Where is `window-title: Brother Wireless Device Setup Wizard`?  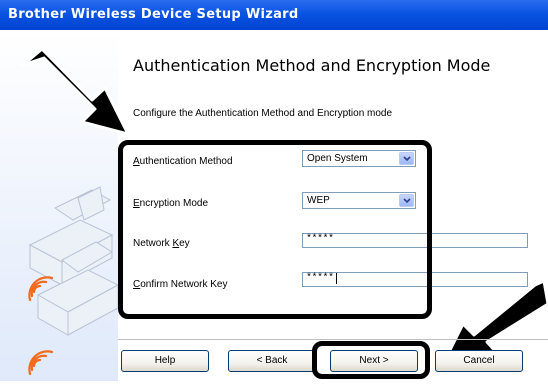
window-title: Brother Wireless Device Setup Wizard is located at coordinates (153, 14).